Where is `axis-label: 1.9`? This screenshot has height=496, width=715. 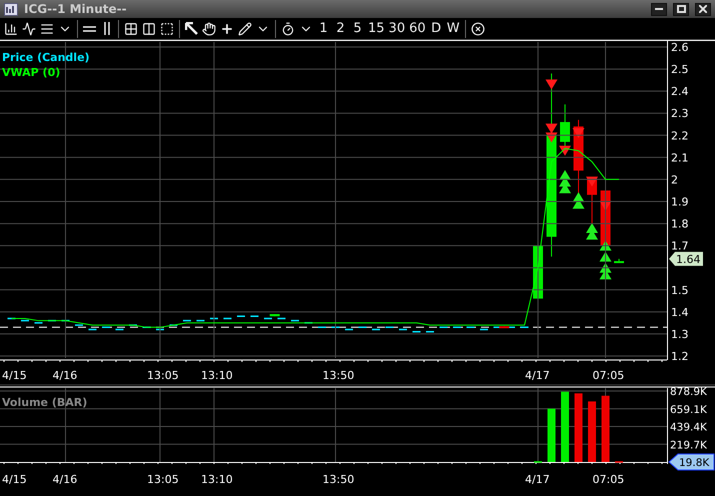 axis-label: 1.9 is located at coordinates (679, 202).